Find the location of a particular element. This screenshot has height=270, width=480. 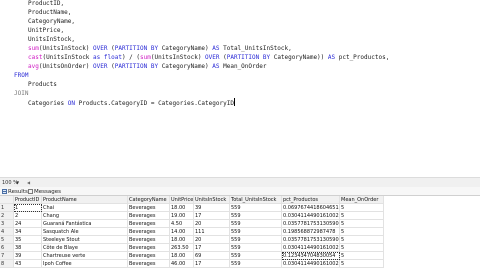

table-cell: Côte de Blaye is located at coordinates (85, 248).